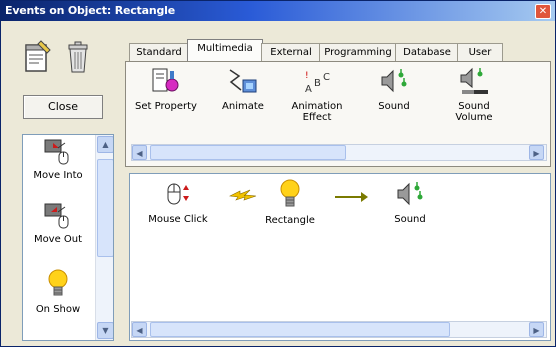 This screenshot has height=347, width=556. Describe the element at coordinates (90, 10) in the screenshot. I see `window-title: Events on Object: Rectangle` at that location.